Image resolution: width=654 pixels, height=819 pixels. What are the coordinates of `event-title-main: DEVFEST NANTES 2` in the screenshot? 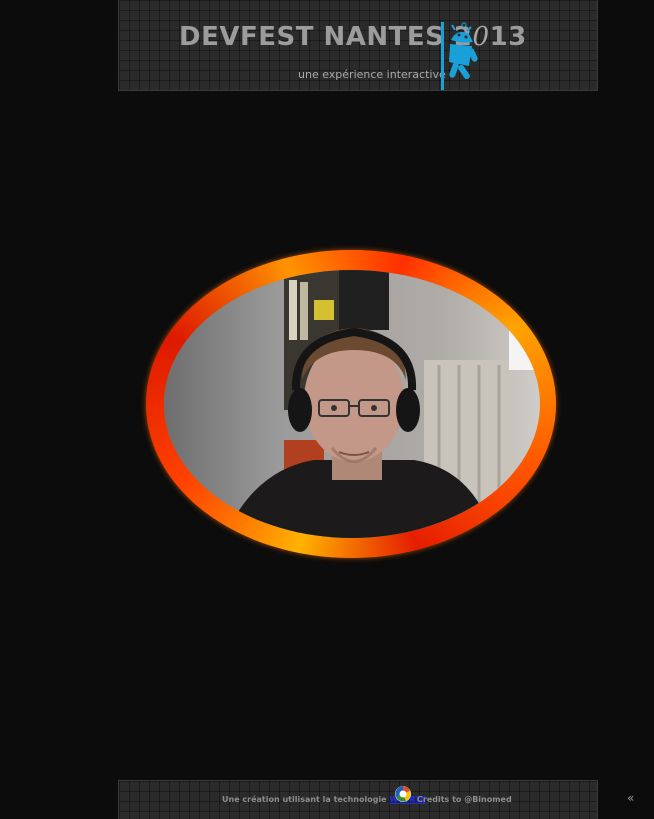 It's located at (326, 37).